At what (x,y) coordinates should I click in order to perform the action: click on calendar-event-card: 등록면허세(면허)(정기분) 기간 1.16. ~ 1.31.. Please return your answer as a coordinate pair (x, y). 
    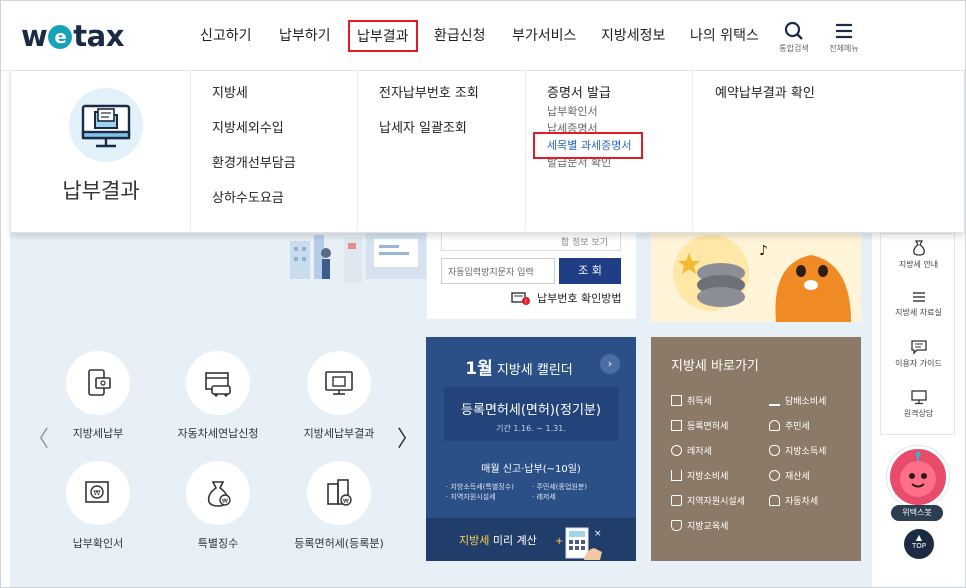
    Looking at the image, I should click on (531, 414).